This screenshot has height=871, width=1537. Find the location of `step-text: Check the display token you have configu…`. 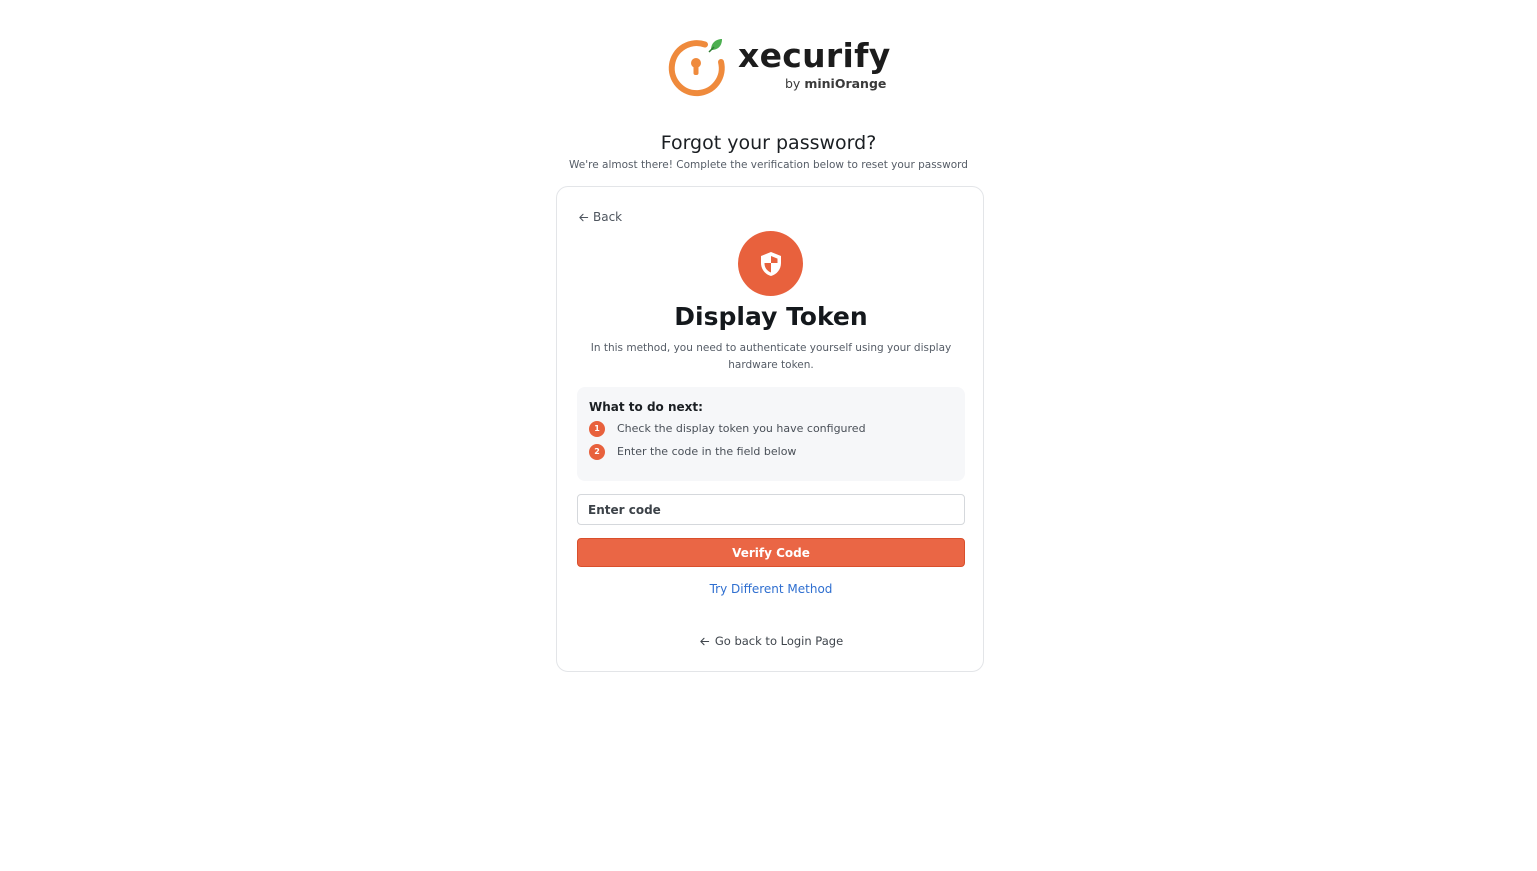

step-text: Check the display token you have configu… is located at coordinates (741, 428).